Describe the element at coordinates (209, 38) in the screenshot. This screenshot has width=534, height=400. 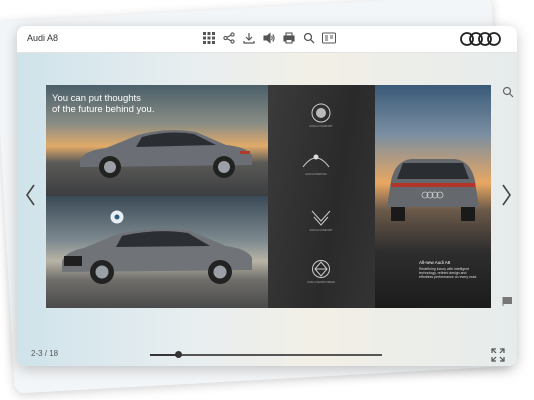
I see `thumbnails-icon` at that location.